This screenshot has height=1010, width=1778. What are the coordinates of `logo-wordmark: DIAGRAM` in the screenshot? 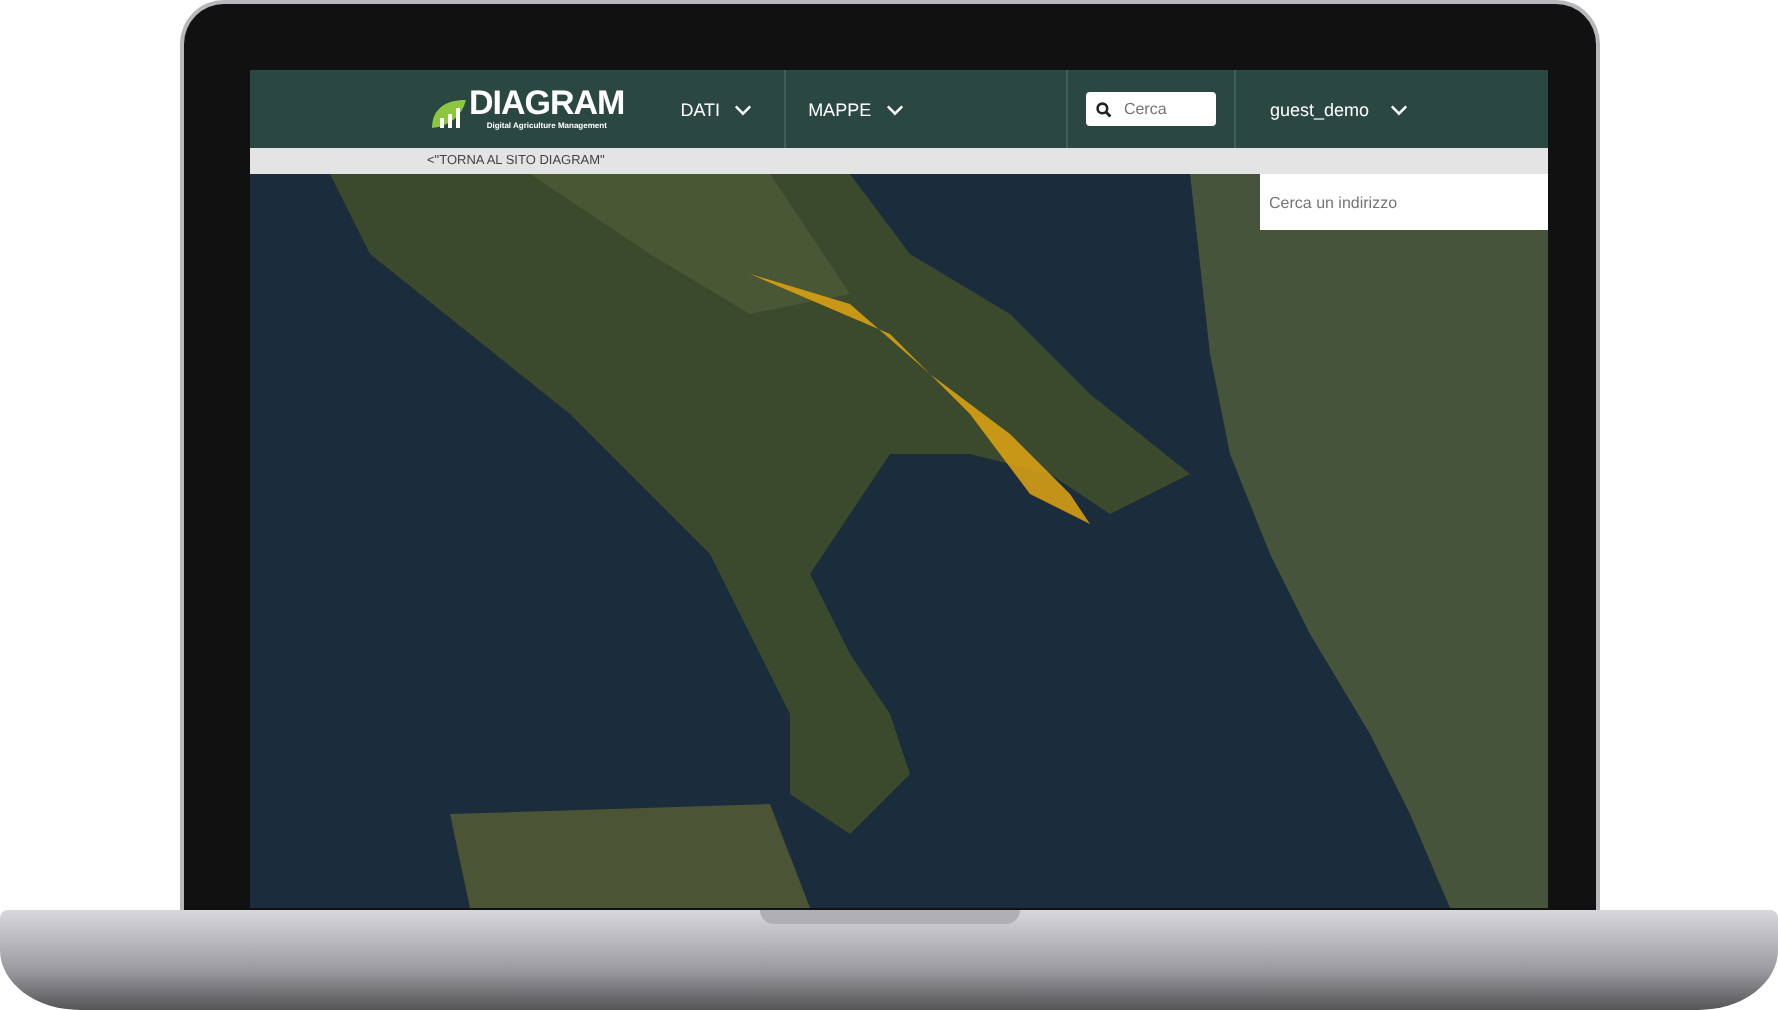 It's located at (547, 104).